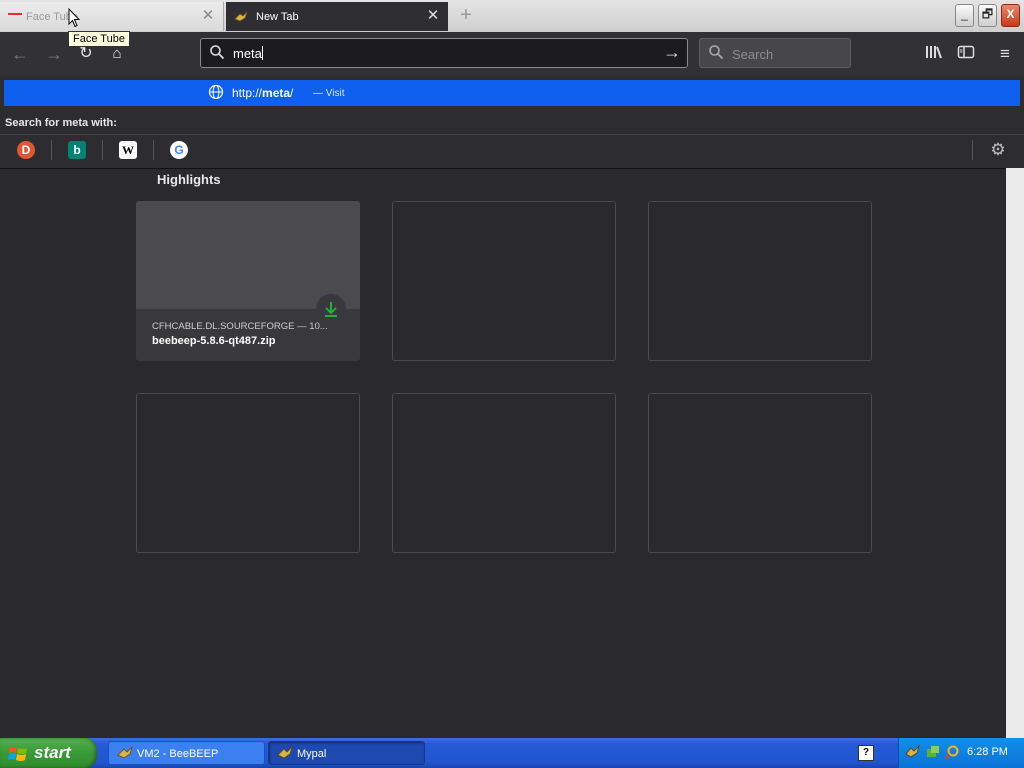  Describe the element at coordinates (241, 17) in the screenshot. I see `mypal-logo-icon` at that location.